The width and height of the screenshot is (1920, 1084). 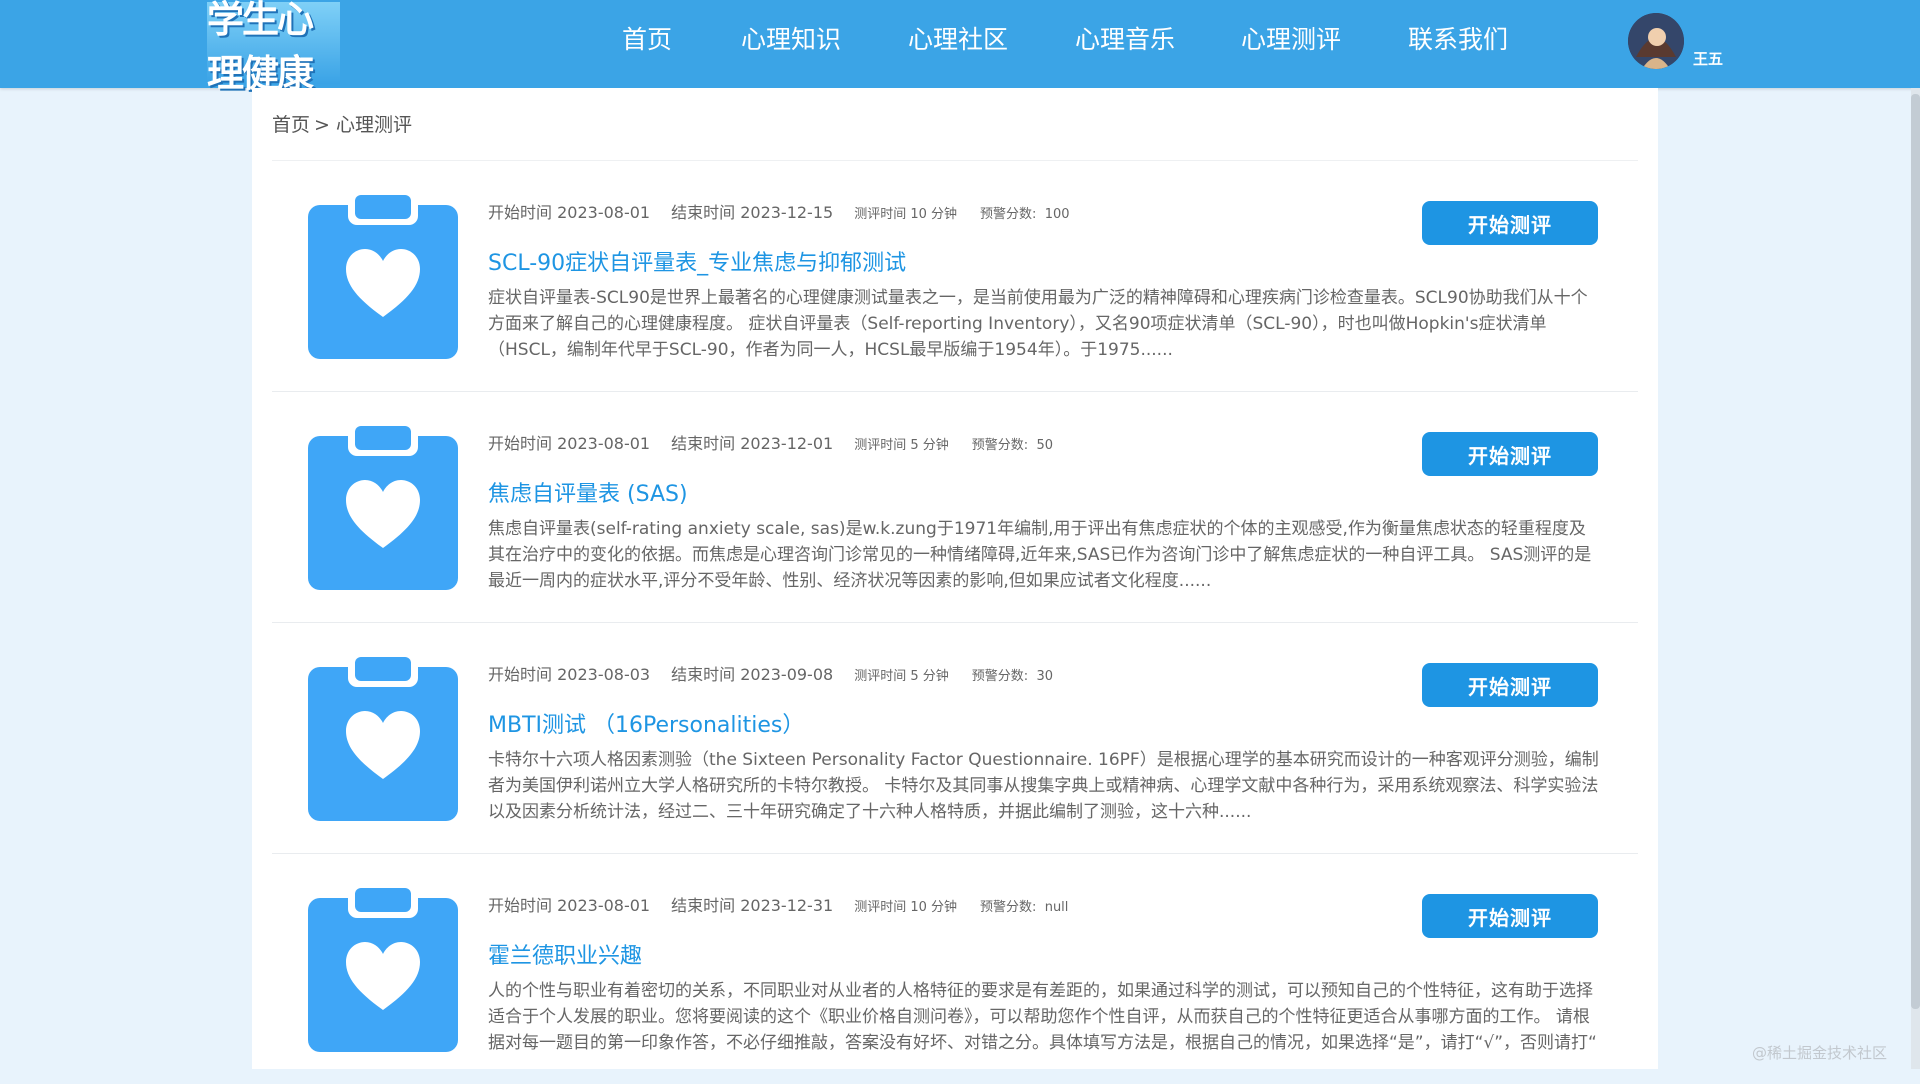 I want to click on assessment-title: MBTI测试 （16Personalities）, so click(x=646, y=723).